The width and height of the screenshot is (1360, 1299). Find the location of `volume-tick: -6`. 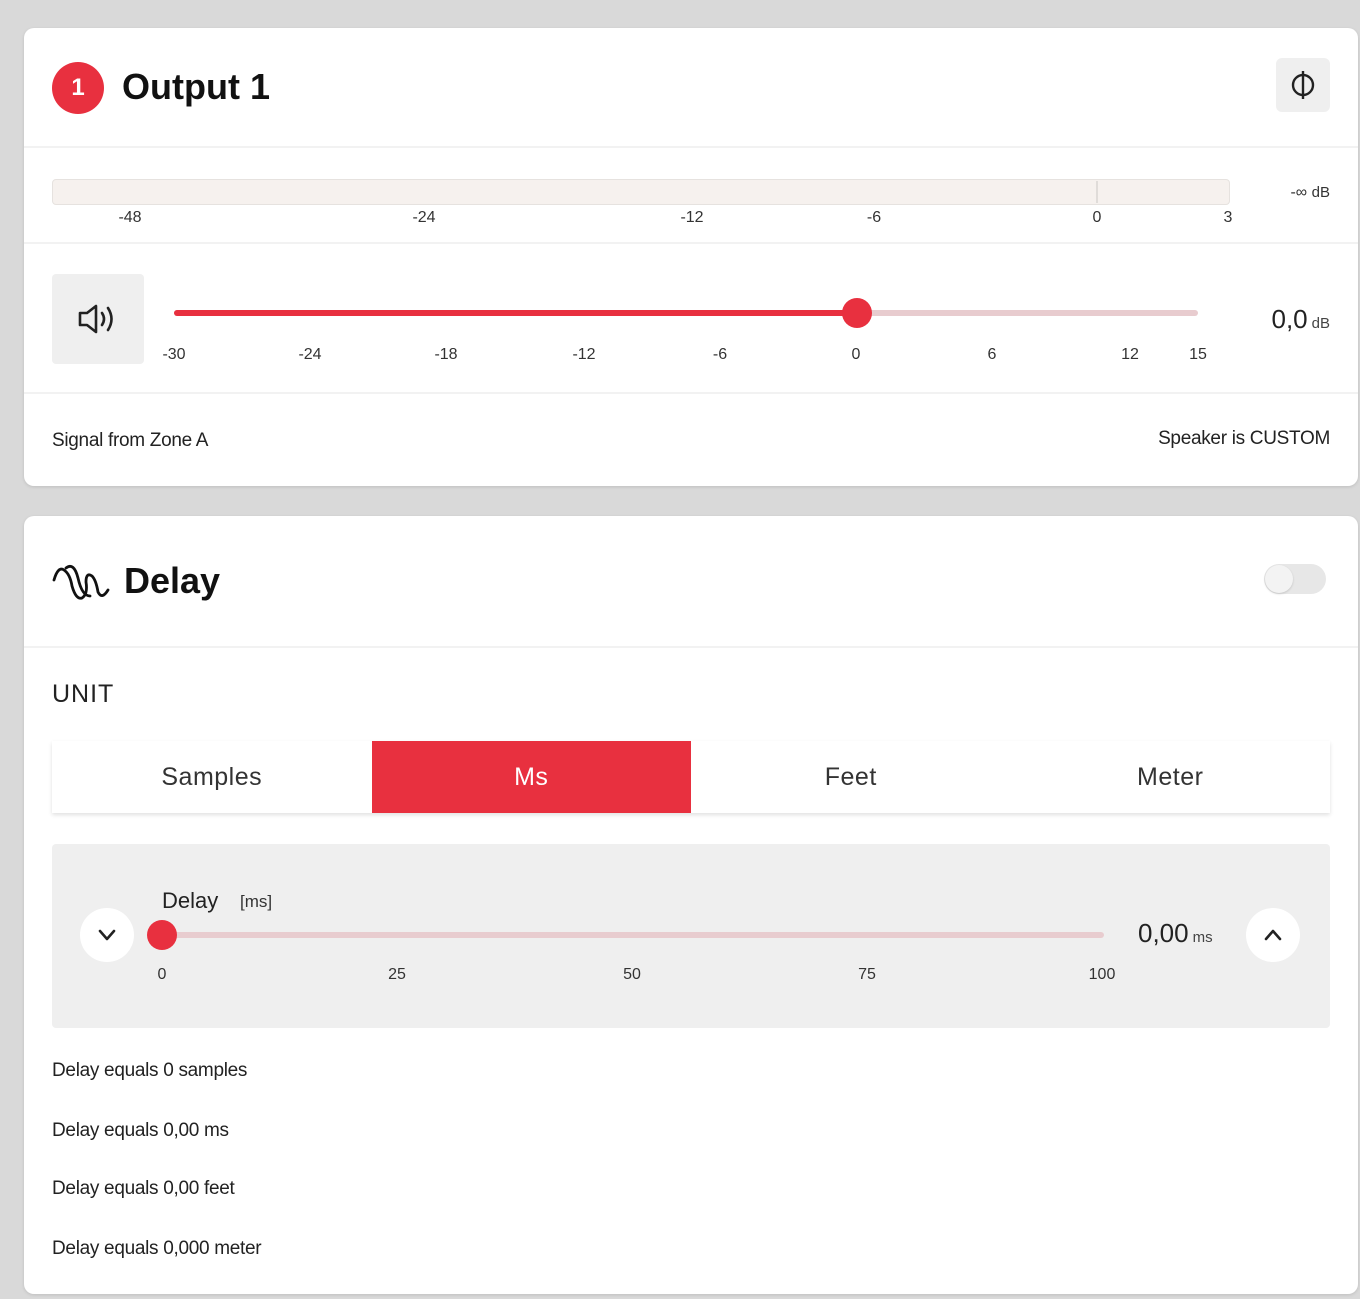

volume-tick: -6 is located at coordinates (720, 354).